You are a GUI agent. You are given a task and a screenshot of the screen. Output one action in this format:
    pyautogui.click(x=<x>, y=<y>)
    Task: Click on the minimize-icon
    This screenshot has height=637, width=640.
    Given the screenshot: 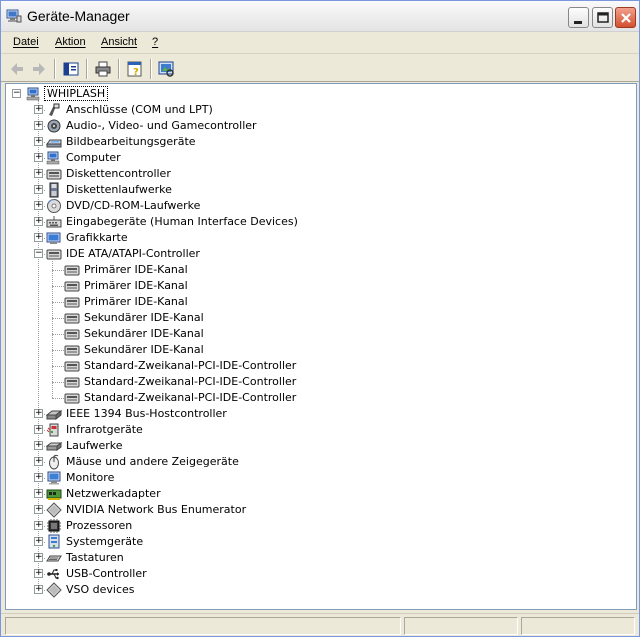 What is the action you would take?
    pyautogui.click(x=578, y=22)
    